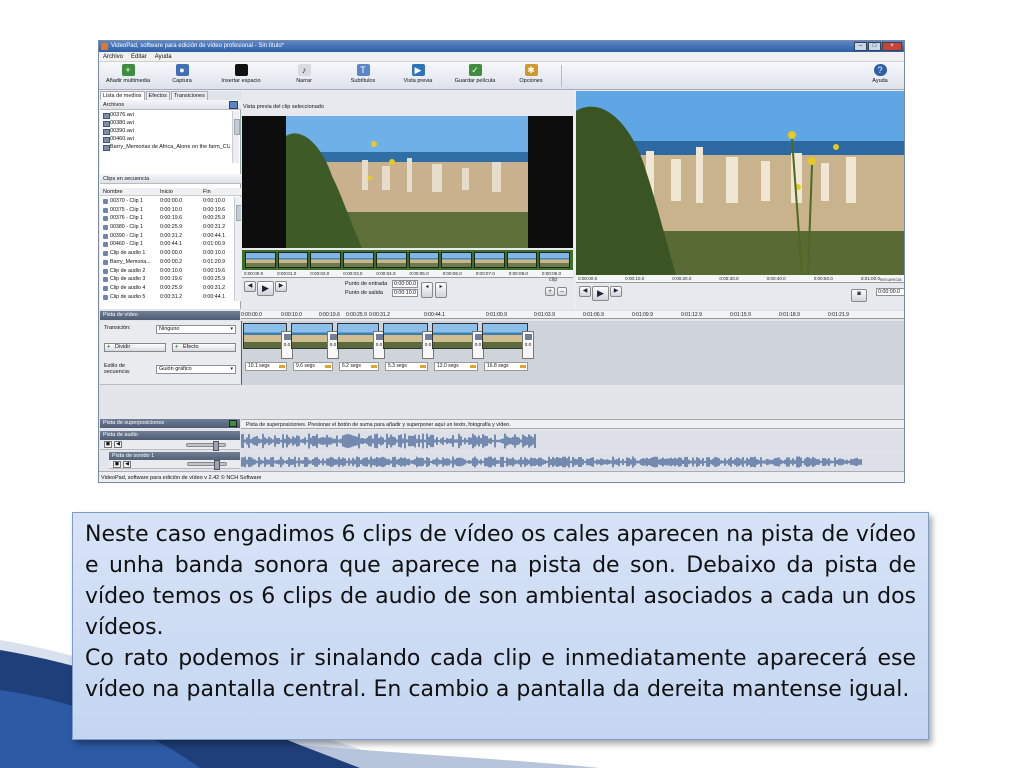  What do you see at coordinates (891, 280) in the screenshot?
I see `sequence-tab: secuencia` at bounding box center [891, 280].